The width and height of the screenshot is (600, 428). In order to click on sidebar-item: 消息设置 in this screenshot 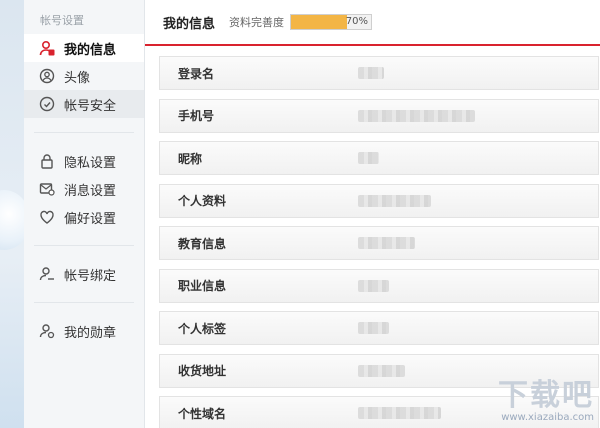, I will do `click(84, 189)`.